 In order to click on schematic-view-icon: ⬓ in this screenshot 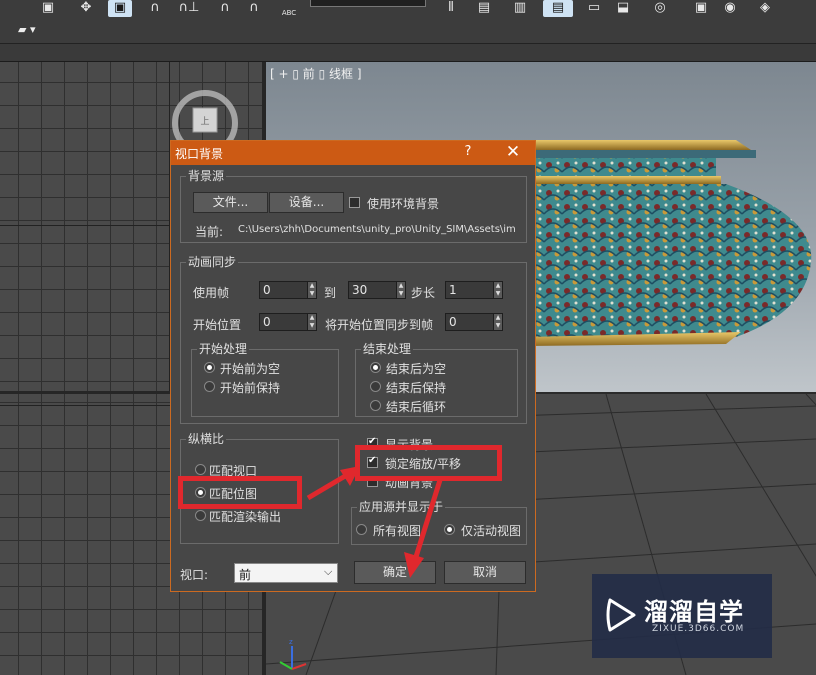, I will do `click(623, 8)`.